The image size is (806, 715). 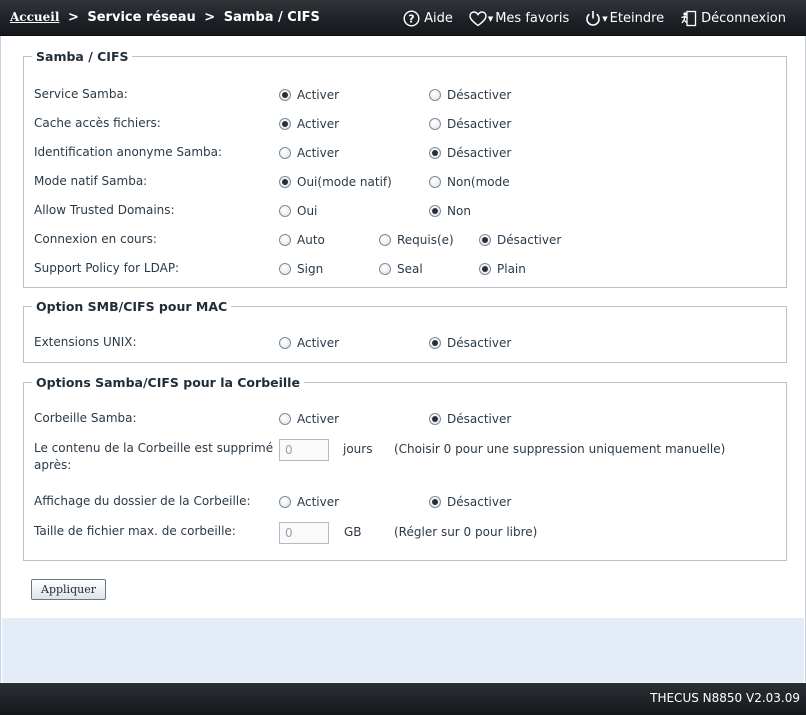 What do you see at coordinates (689, 18) in the screenshot?
I see `logout-icon` at bounding box center [689, 18].